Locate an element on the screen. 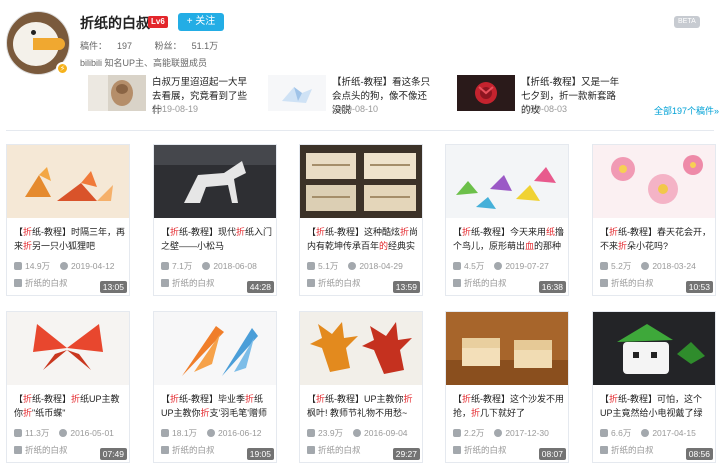 The image size is (720, 467). upload-date: 2019-04-12 is located at coordinates (93, 266).